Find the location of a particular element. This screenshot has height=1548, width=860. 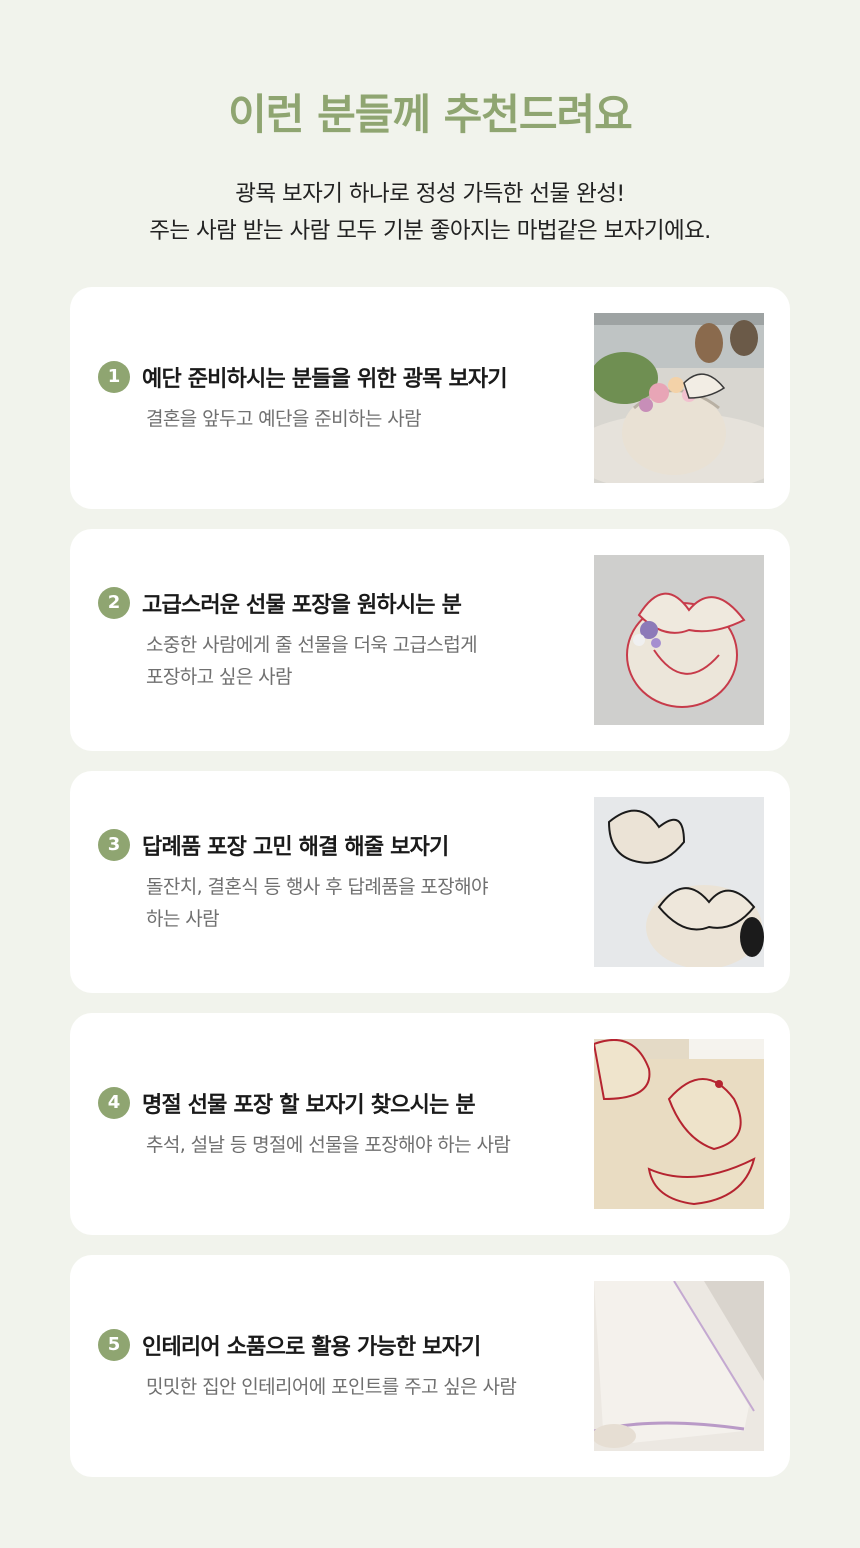

card-description-line: 밋밋한 집안 인테리어에 포인트를 주고 싶은 사람 is located at coordinates (331, 1387).